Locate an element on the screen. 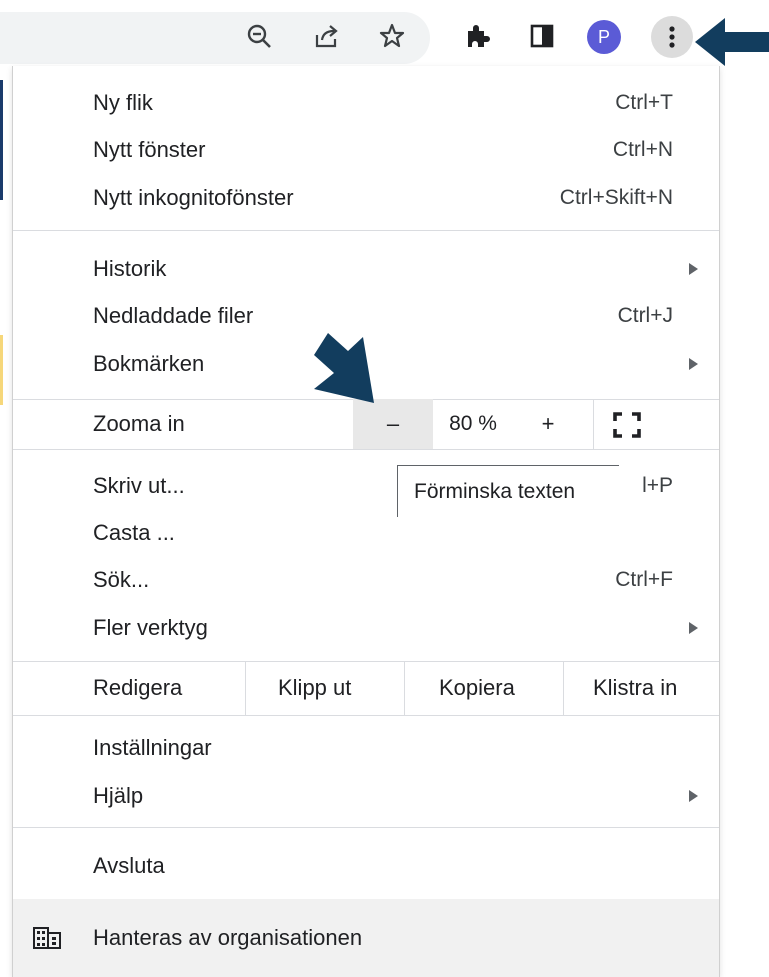 The width and height of the screenshot is (769, 977). tooltip: Förminska texten is located at coordinates (508, 491).